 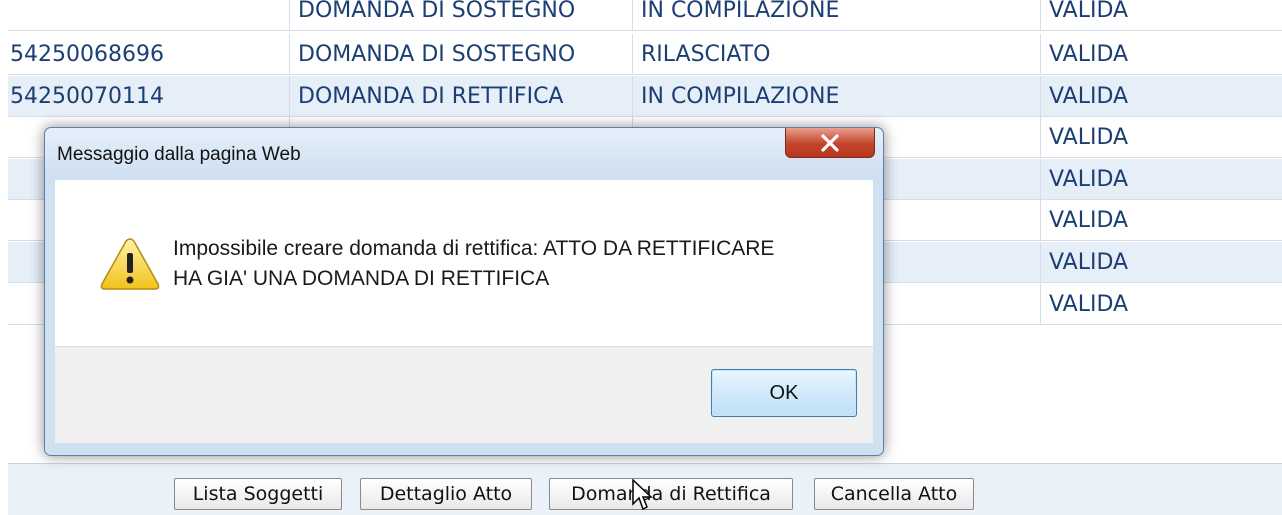 I want to click on cell-stato: RILASCIATO, so click(x=837, y=54).